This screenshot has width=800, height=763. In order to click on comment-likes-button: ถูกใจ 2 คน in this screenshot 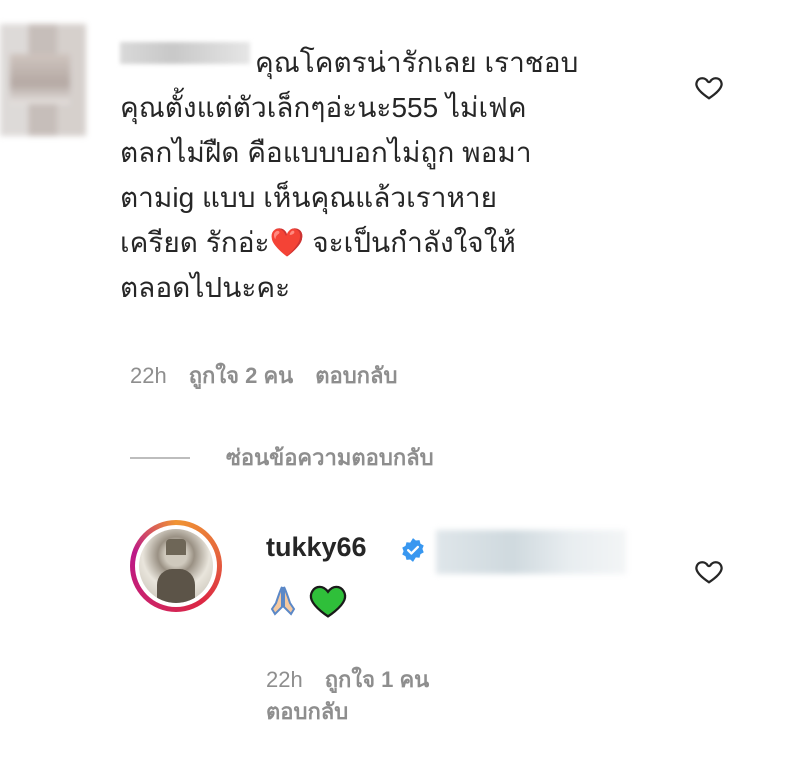, I will do `click(241, 375)`.